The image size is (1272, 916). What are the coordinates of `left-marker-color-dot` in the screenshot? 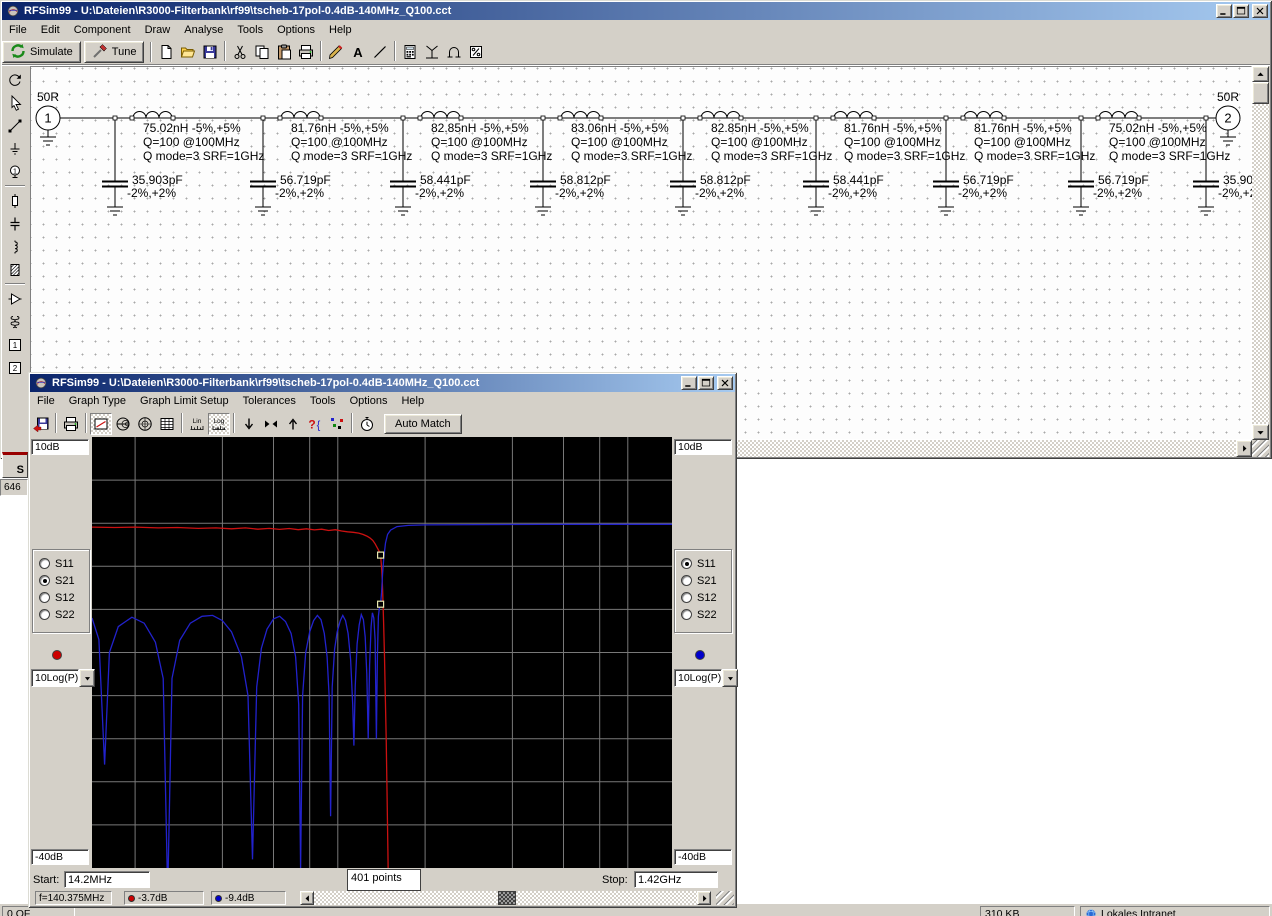 It's located at (57, 655).